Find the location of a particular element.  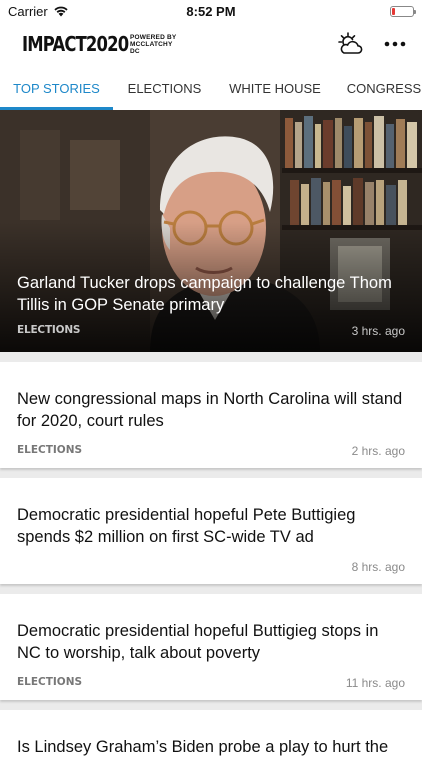

tab-elections: ELECTIONS is located at coordinates (164, 88).